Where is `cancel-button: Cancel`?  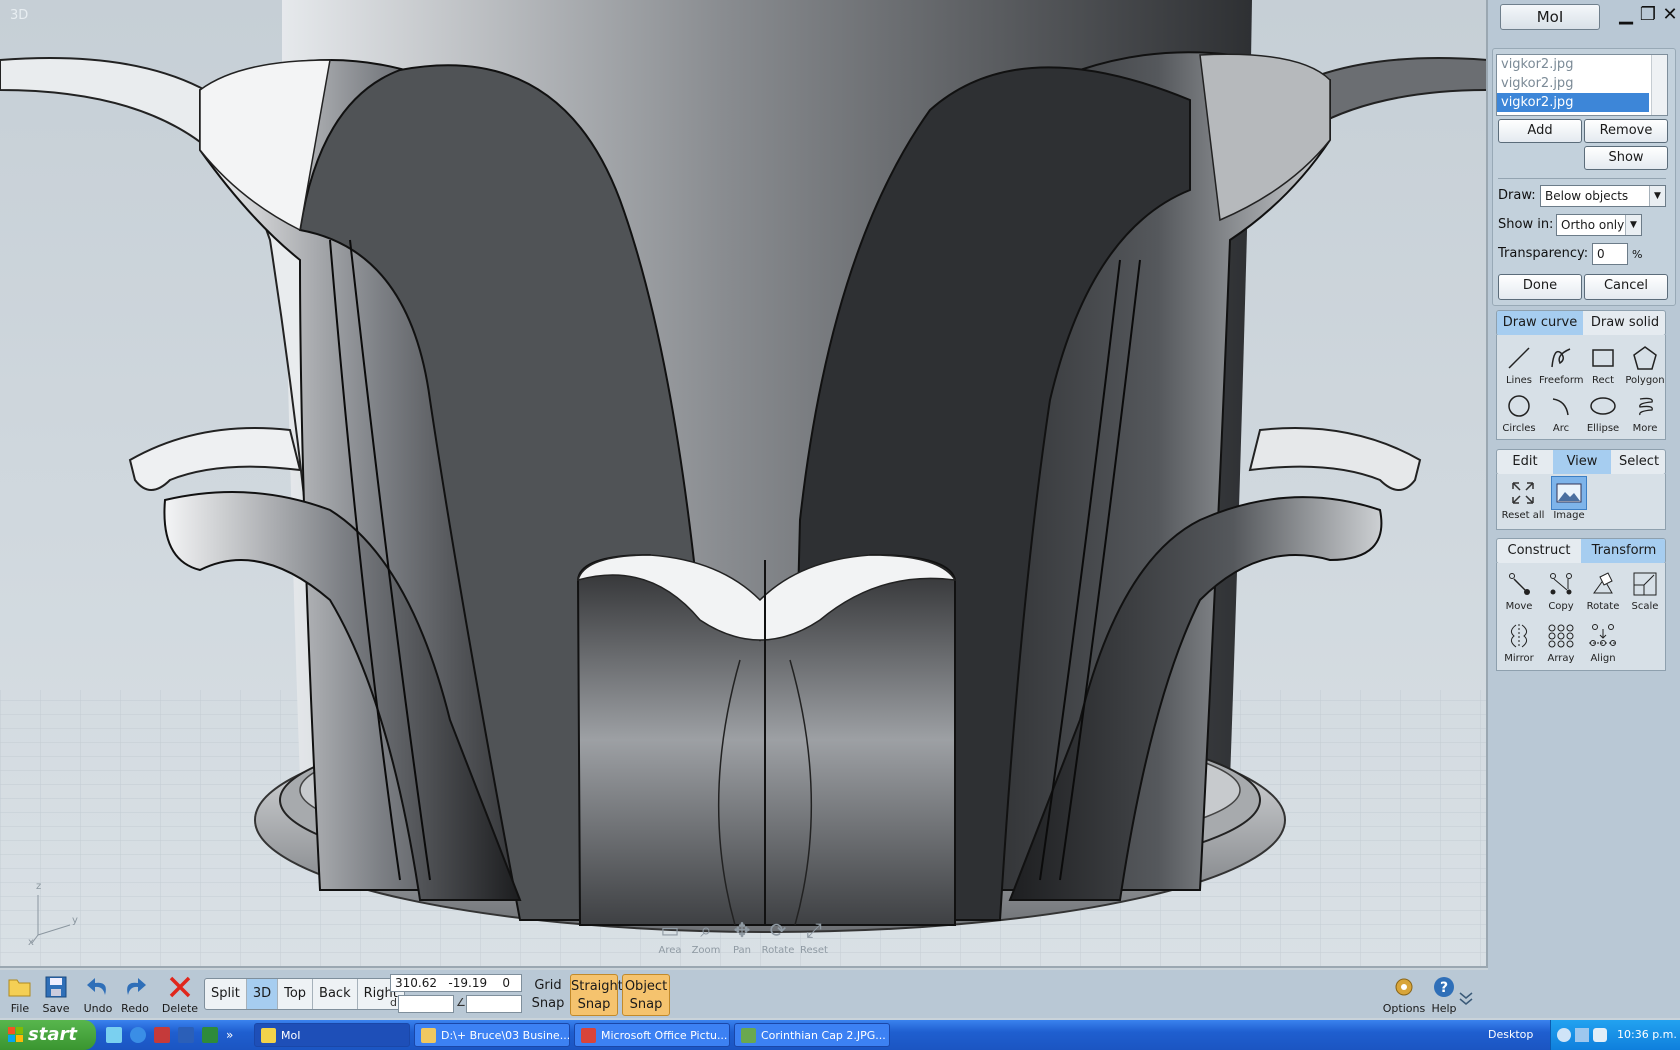
cancel-button: Cancel is located at coordinates (1626, 287).